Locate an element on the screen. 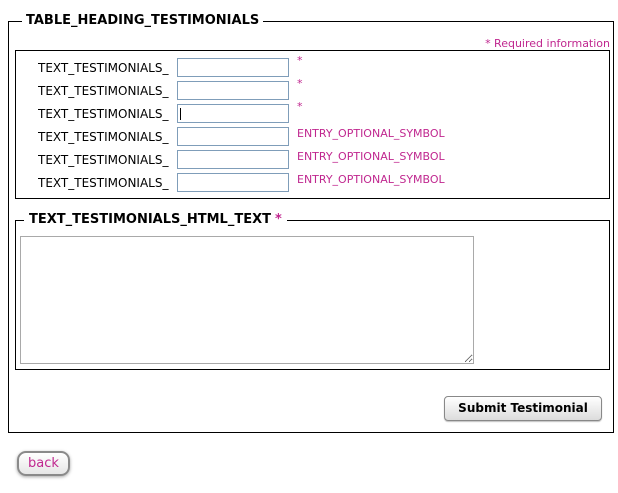 The image size is (618, 493). submit-testimonial-button: Submit Testimonial is located at coordinates (523, 408).